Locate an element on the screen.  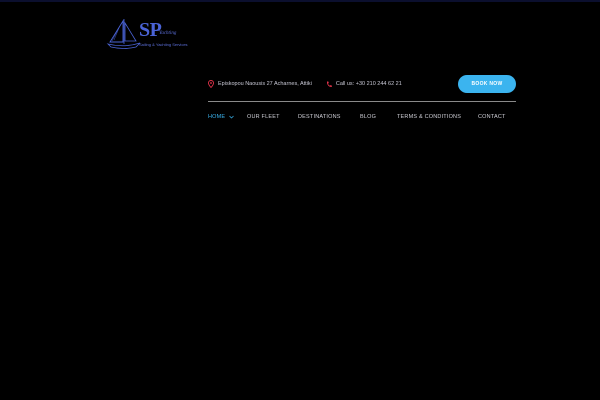
nav-item-label: OUR FLEET is located at coordinates (263, 117).